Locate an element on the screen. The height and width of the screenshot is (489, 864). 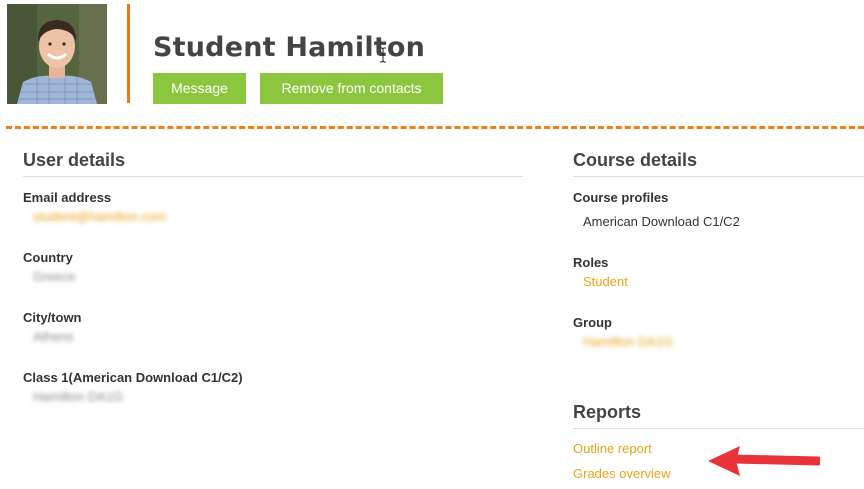
city-value: Athens is located at coordinates (53, 336).